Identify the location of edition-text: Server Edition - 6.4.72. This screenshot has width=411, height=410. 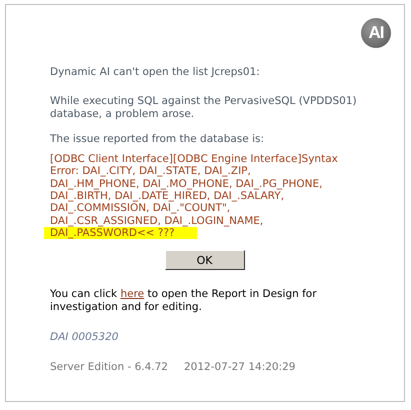
(109, 367).